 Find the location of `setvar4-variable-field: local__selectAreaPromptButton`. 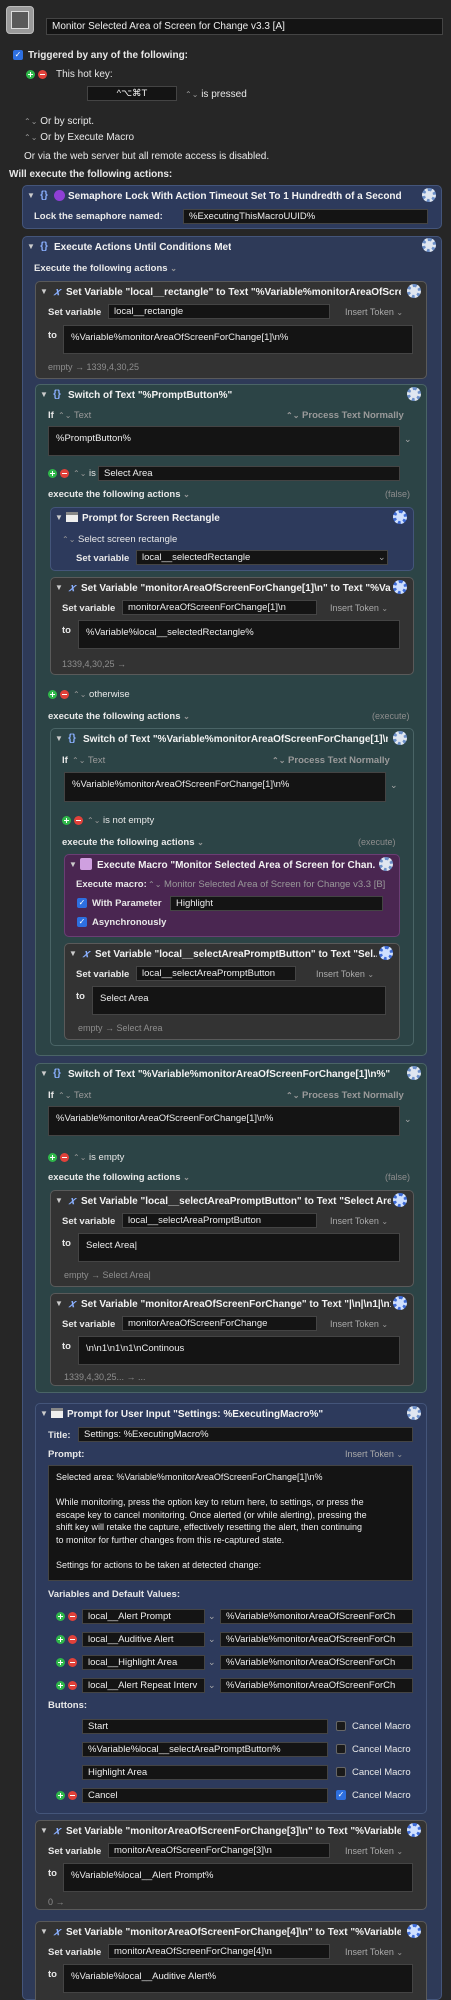

setvar4-variable-field: local__selectAreaPromptButton is located at coordinates (219, 1220).